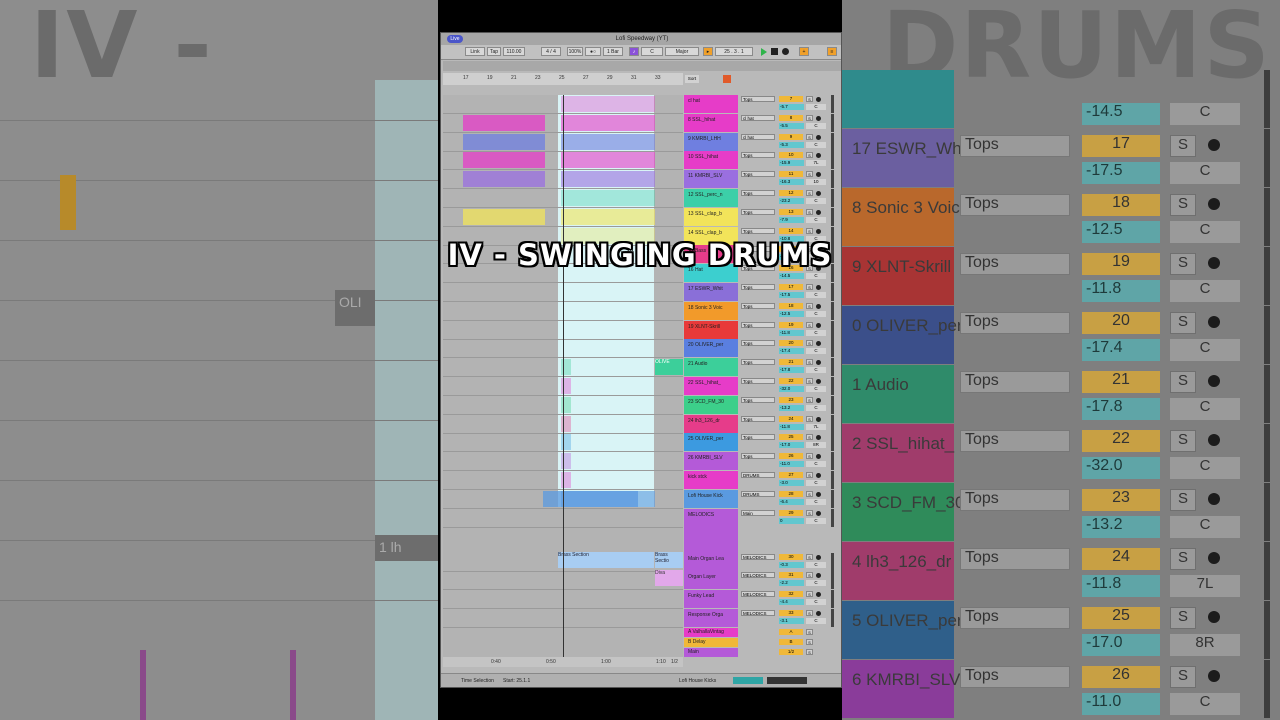 The image size is (1280, 720). What do you see at coordinates (762, 480) in the screenshot?
I see `track-header: kick stck DRUMS 27 S -3.0 C` at bounding box center [762, 480].